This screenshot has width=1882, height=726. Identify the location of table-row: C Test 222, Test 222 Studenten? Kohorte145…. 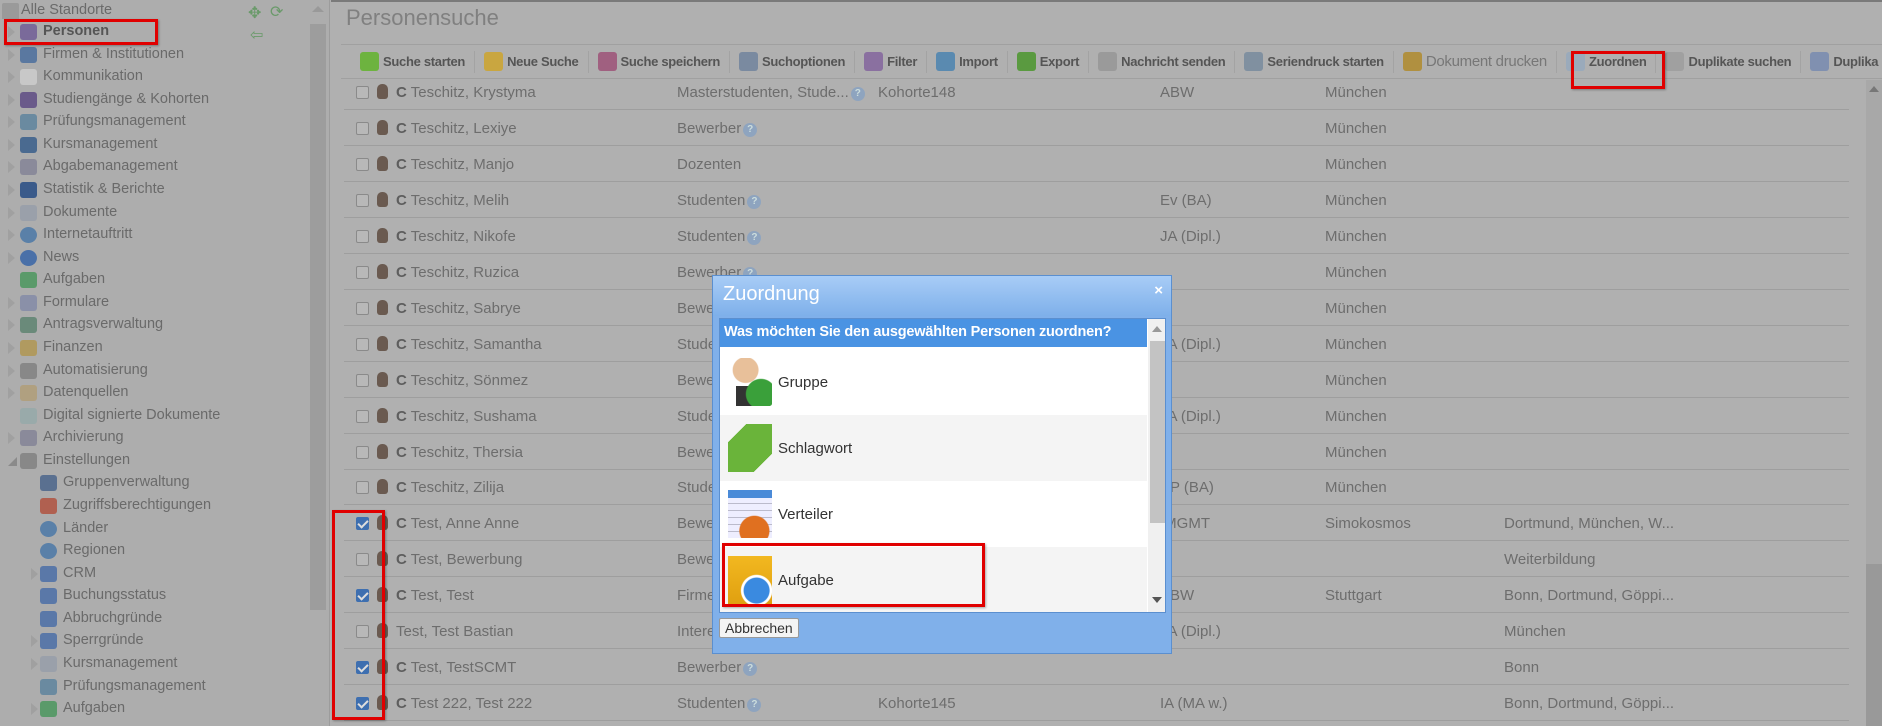
(1096, 703).